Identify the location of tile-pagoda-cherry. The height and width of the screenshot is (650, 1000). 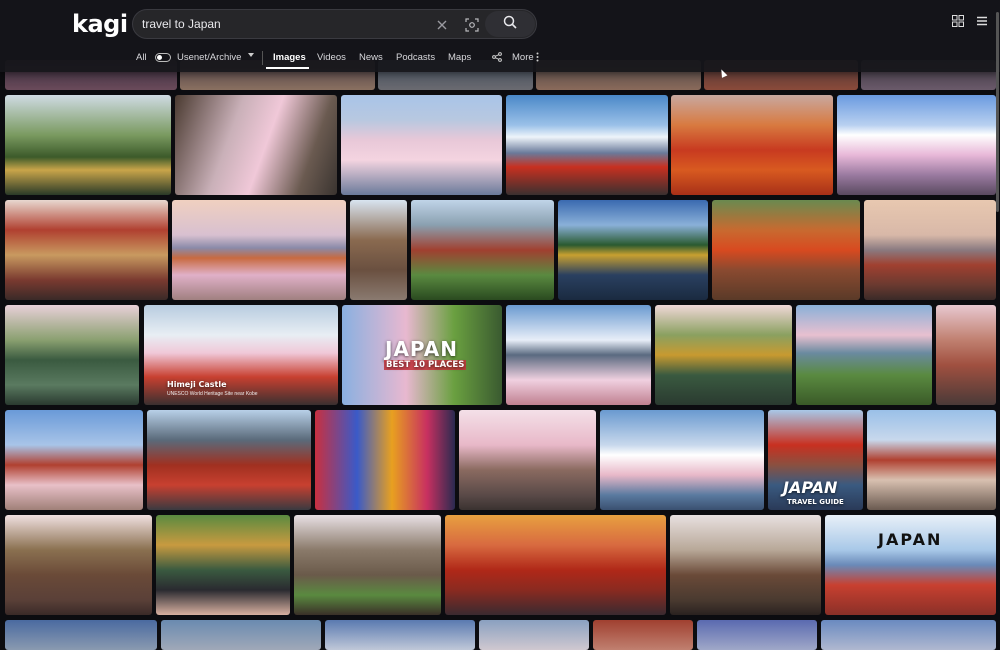
(74, 460).